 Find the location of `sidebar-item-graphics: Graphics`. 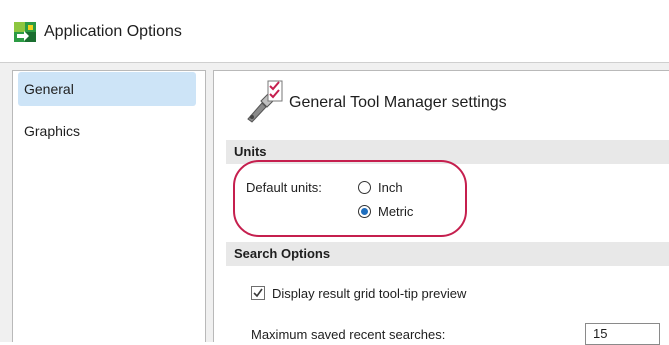

sidebar-item-graphics: Graphics is located at coordinates (107, 131).